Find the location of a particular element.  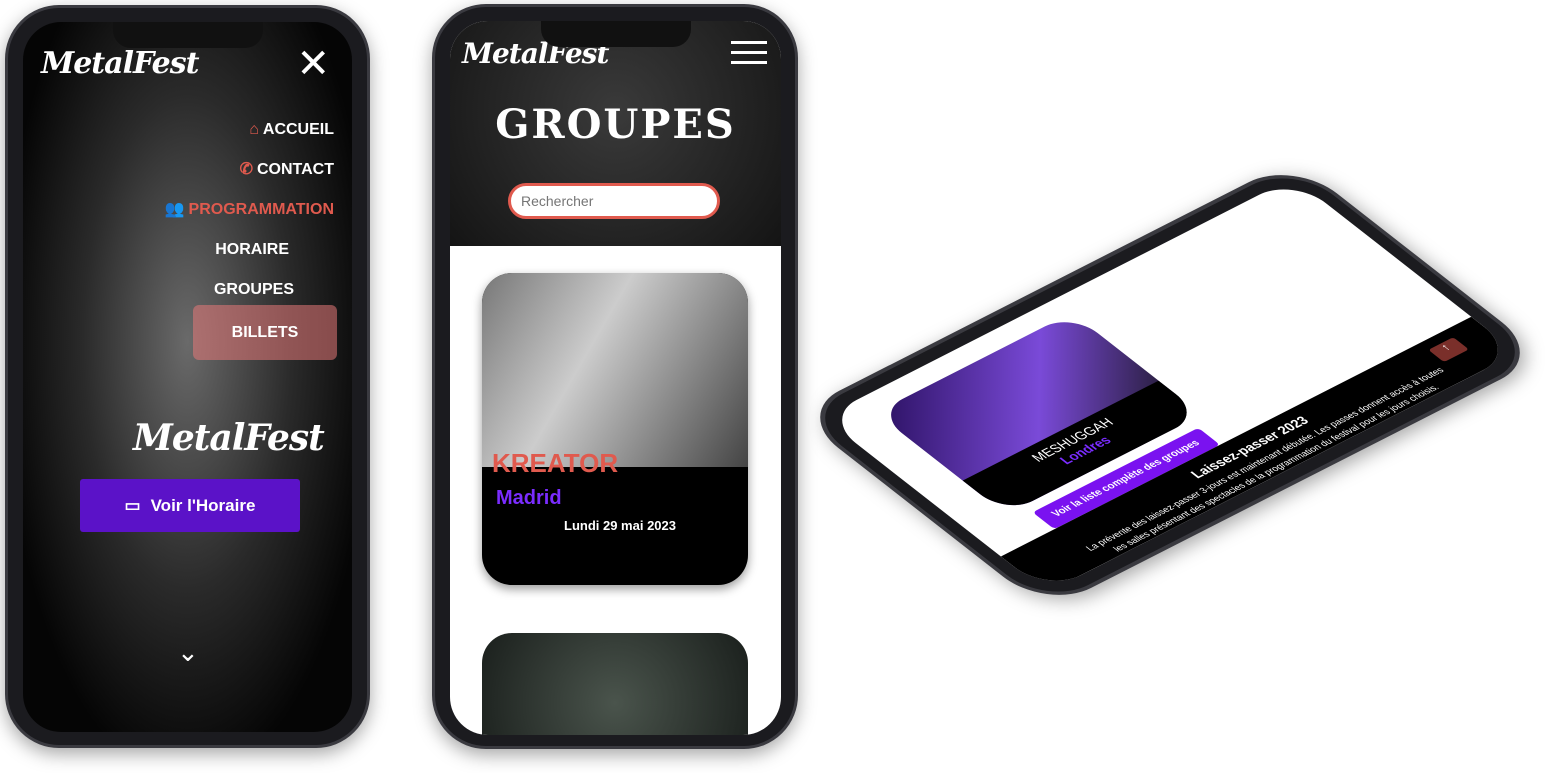

menu-item-accueil: ⌂ ACCUEIL is located at coordinates (249, 130).